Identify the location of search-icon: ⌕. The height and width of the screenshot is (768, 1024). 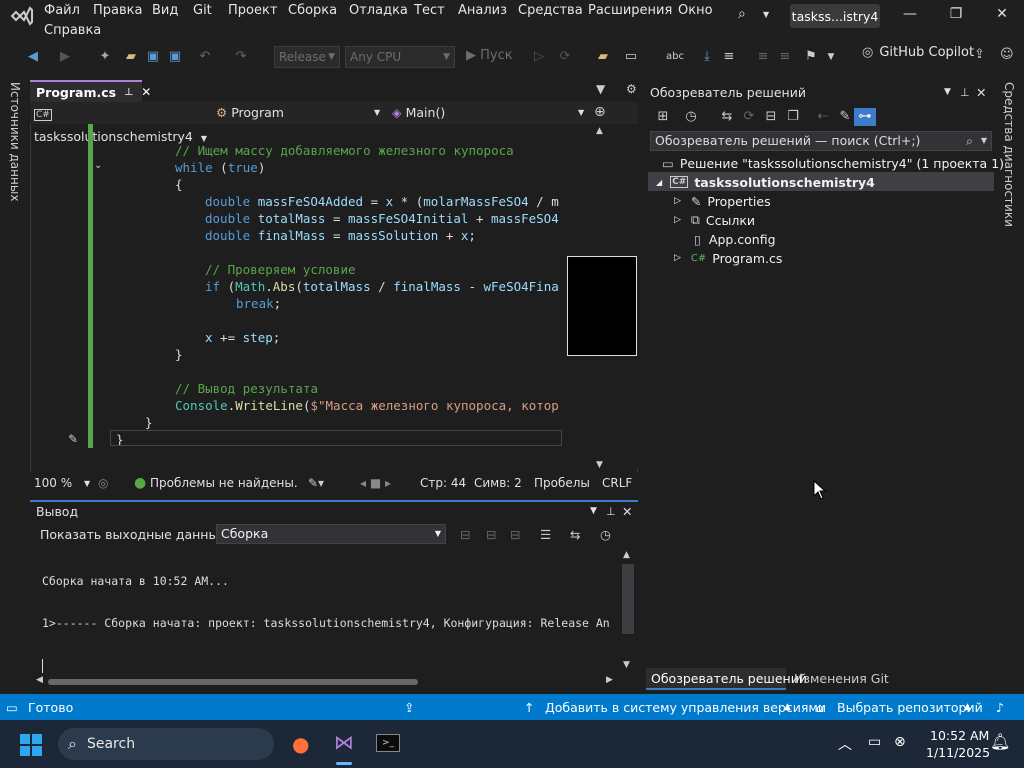
(742, 14).